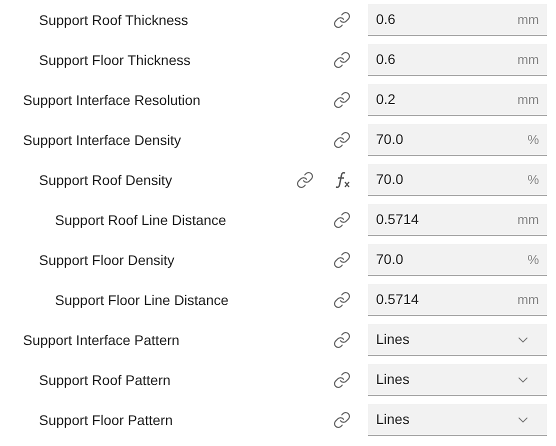 This screenshot has height=446, width=556. Describe the element at coordinates (107, 260) in the screenshot. I see `setting-label: Support Floor Density` at that location.